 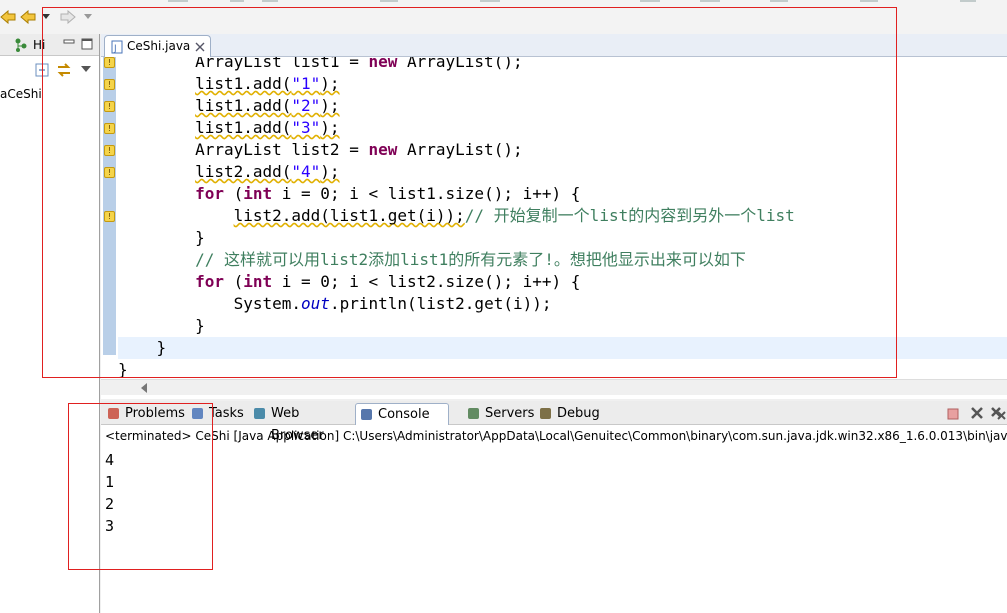 I want to click on main-toolbar, so click(x=503, y=17).